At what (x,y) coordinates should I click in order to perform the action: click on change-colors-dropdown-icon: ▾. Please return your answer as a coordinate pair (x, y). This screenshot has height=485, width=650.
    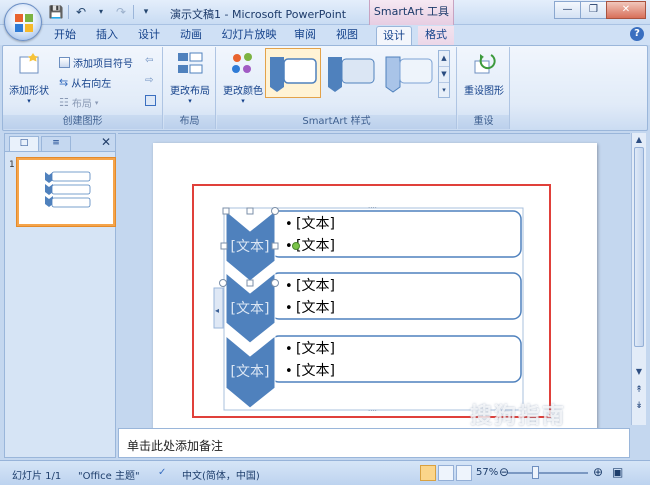
    Looking at the image, I should click on (243, 101).